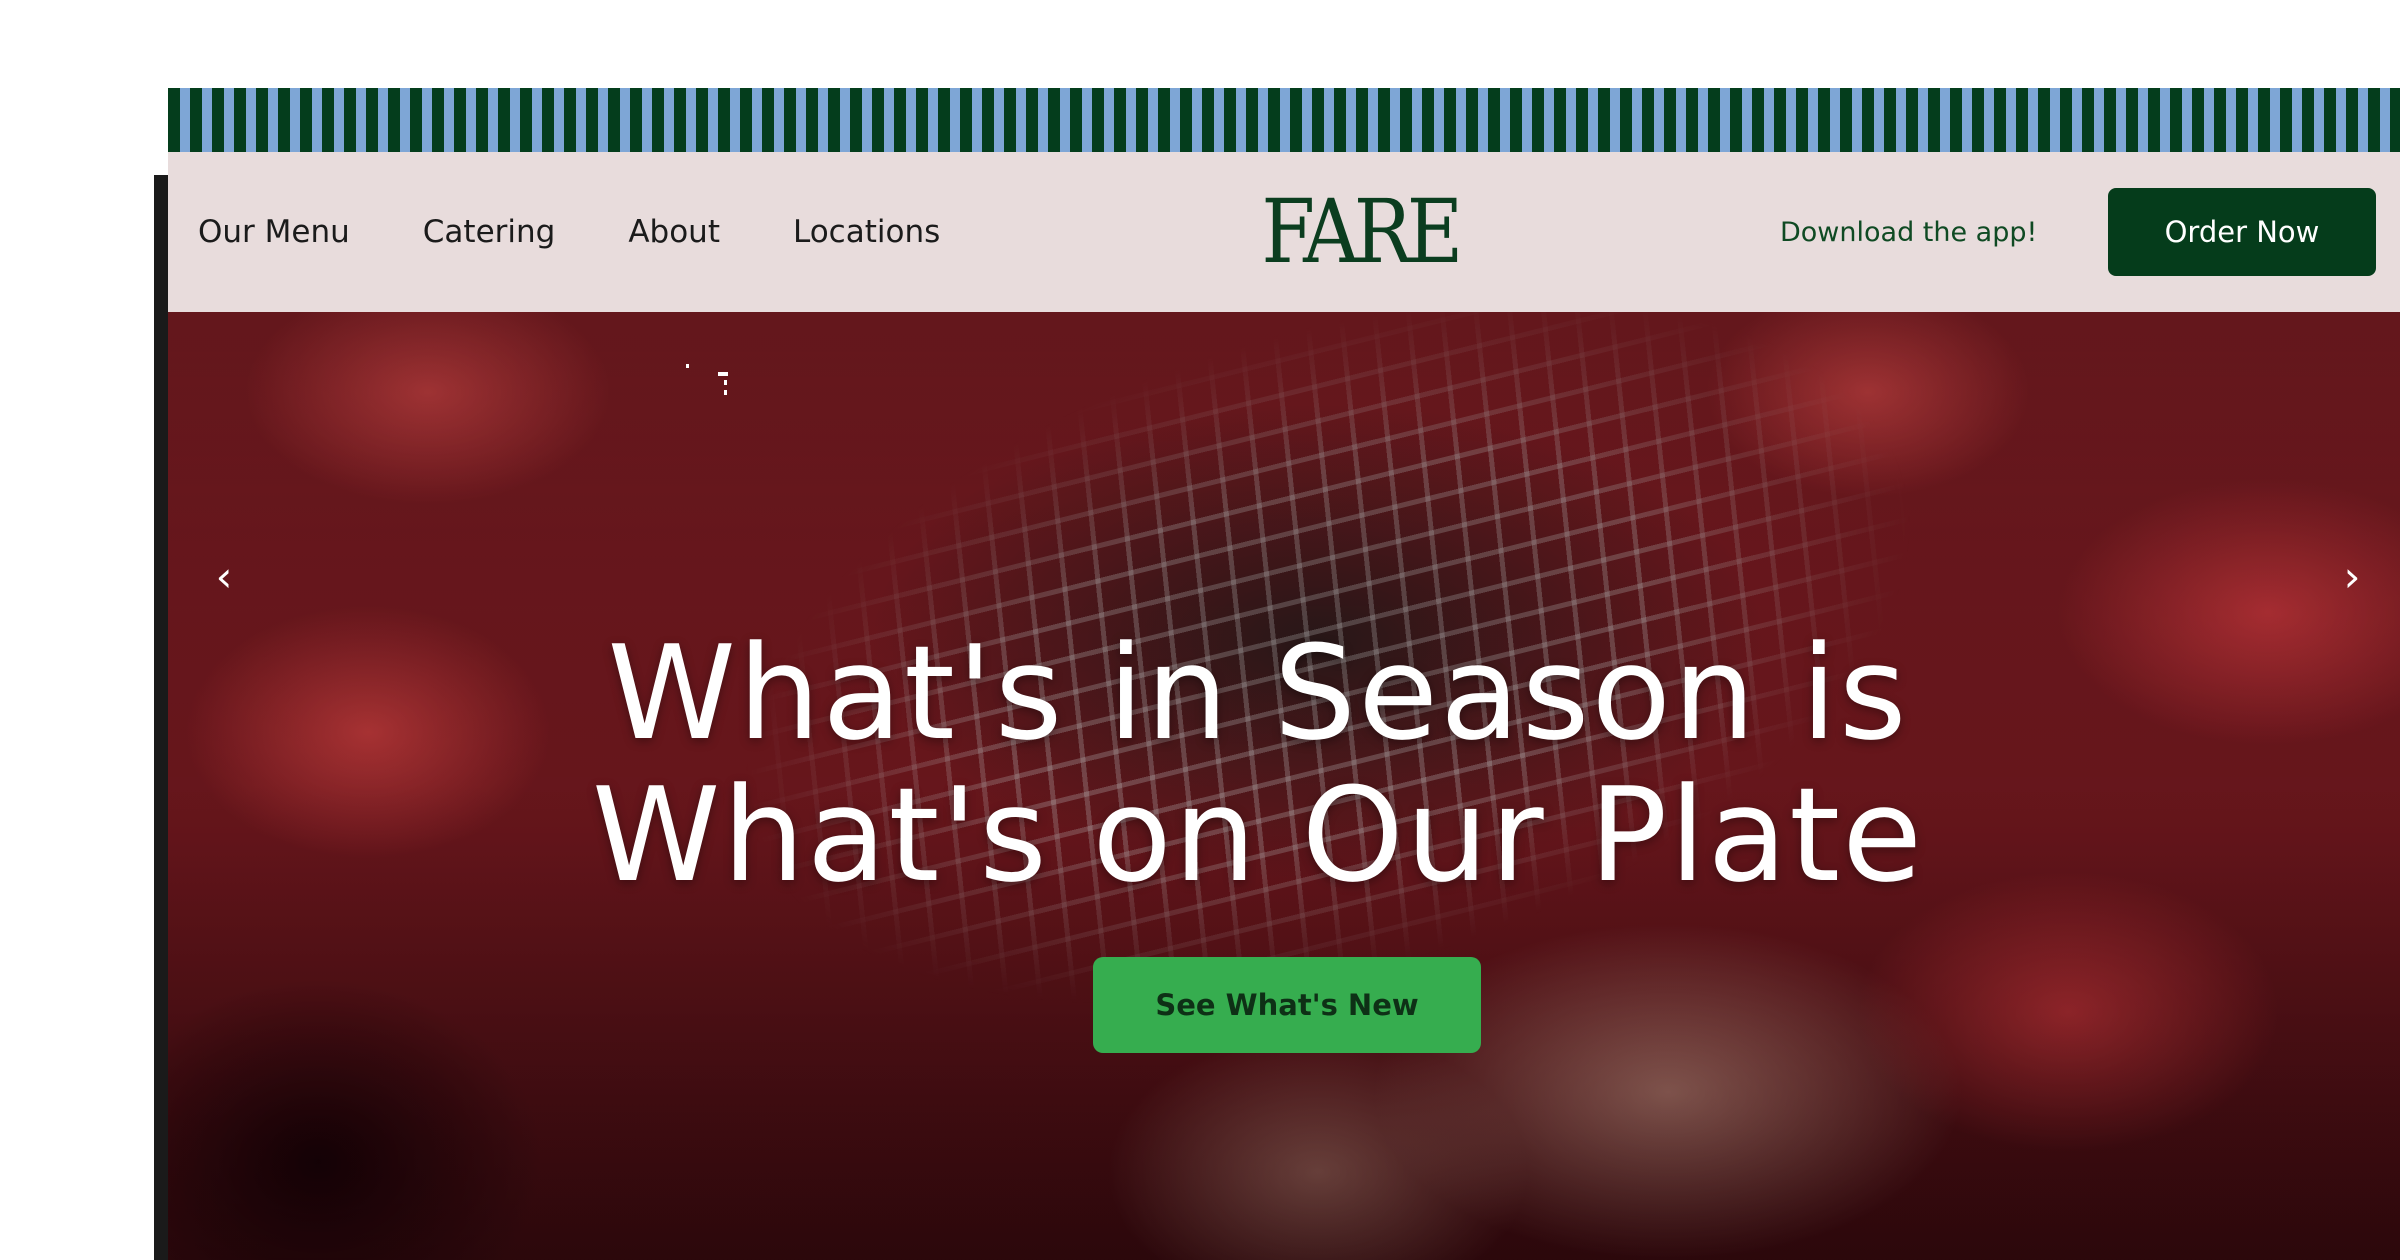 The image size is (2400, 1260). Describe the element at coordinates (707, 379) in the screenshot. I see `hero-artifact-specks` at that location.